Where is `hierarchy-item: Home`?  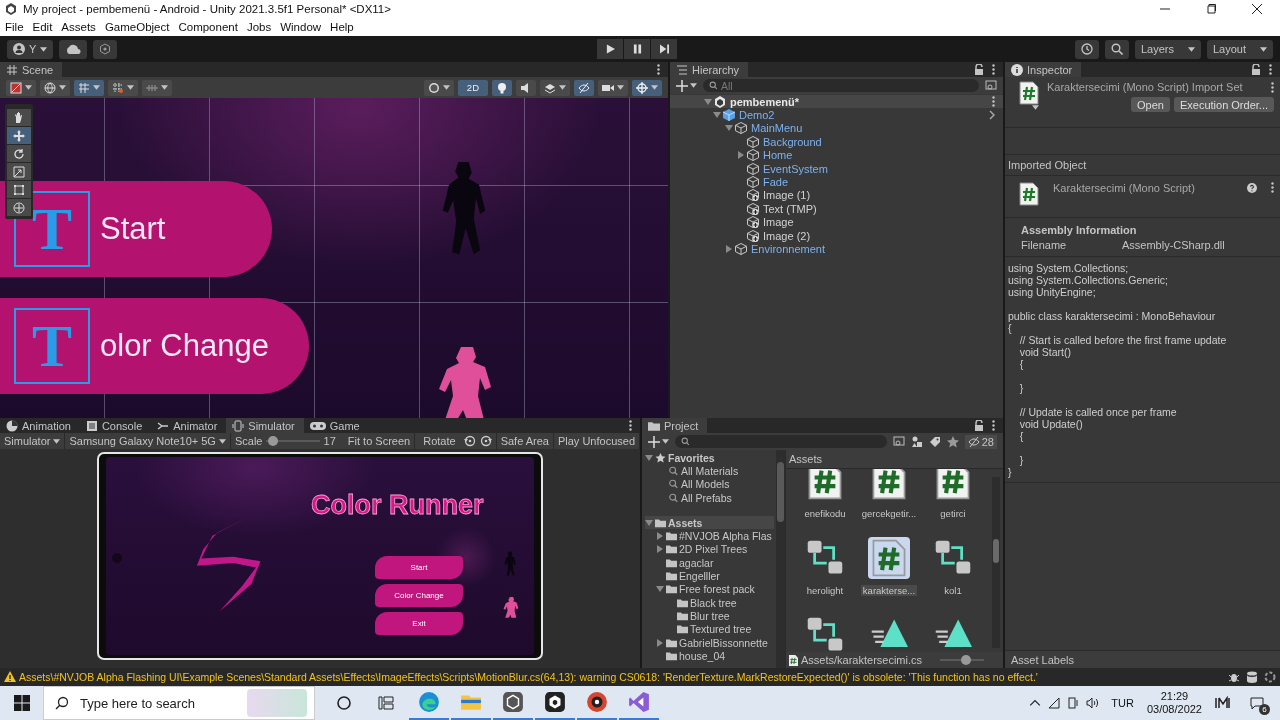 hierarchy-item: Home is located at coordinates (747, 155).